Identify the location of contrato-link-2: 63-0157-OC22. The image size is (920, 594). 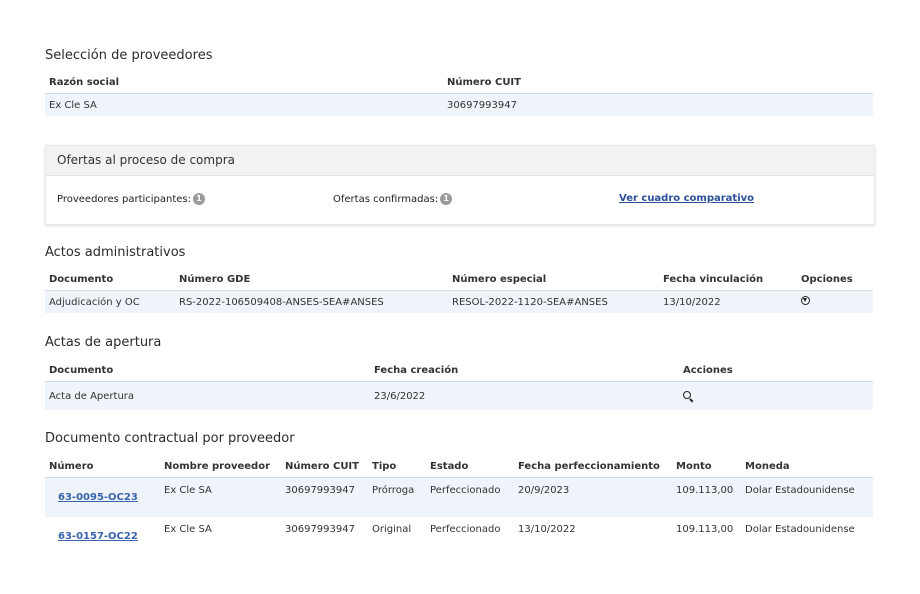
(98, 536).